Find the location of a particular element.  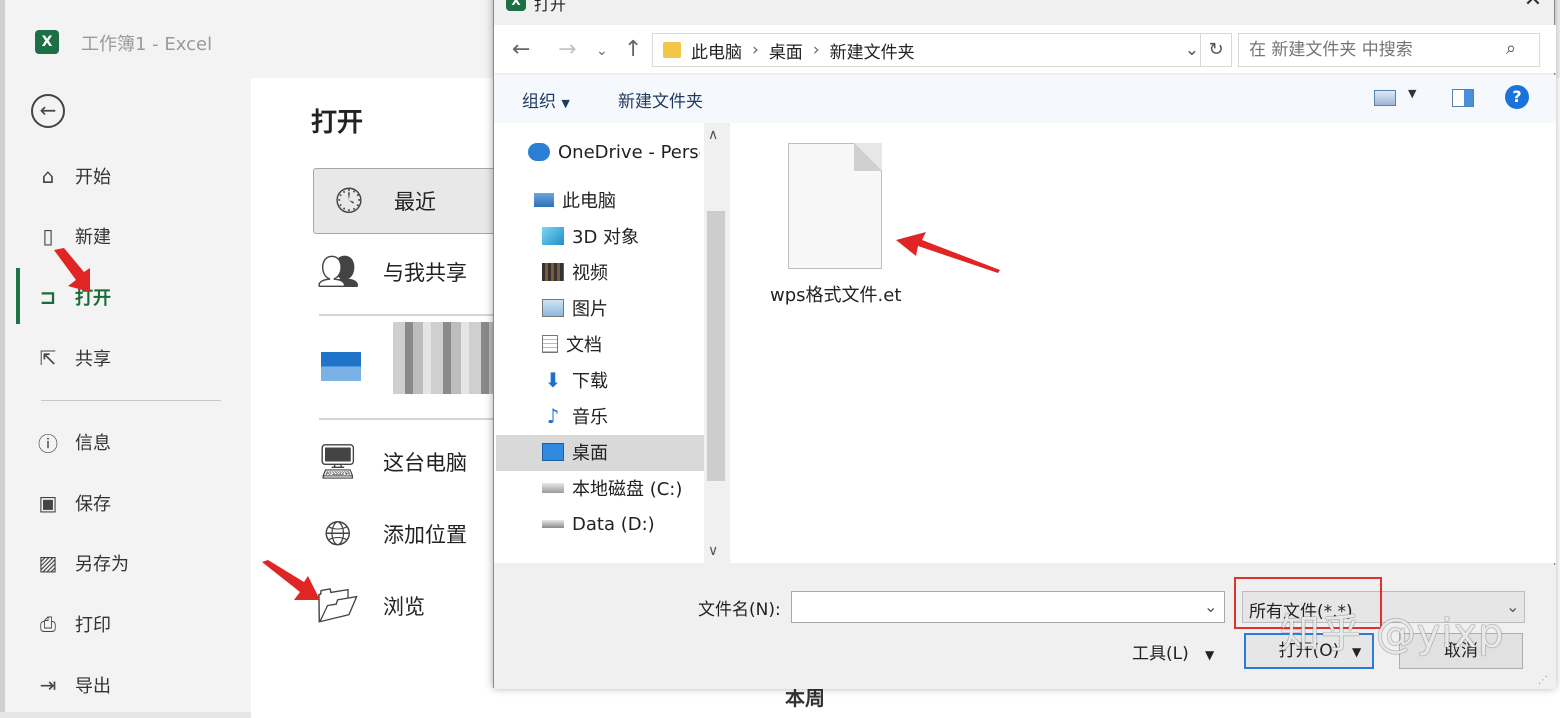

location-browse: 📂︎ 浏览 is located at coordinates (413, 606).